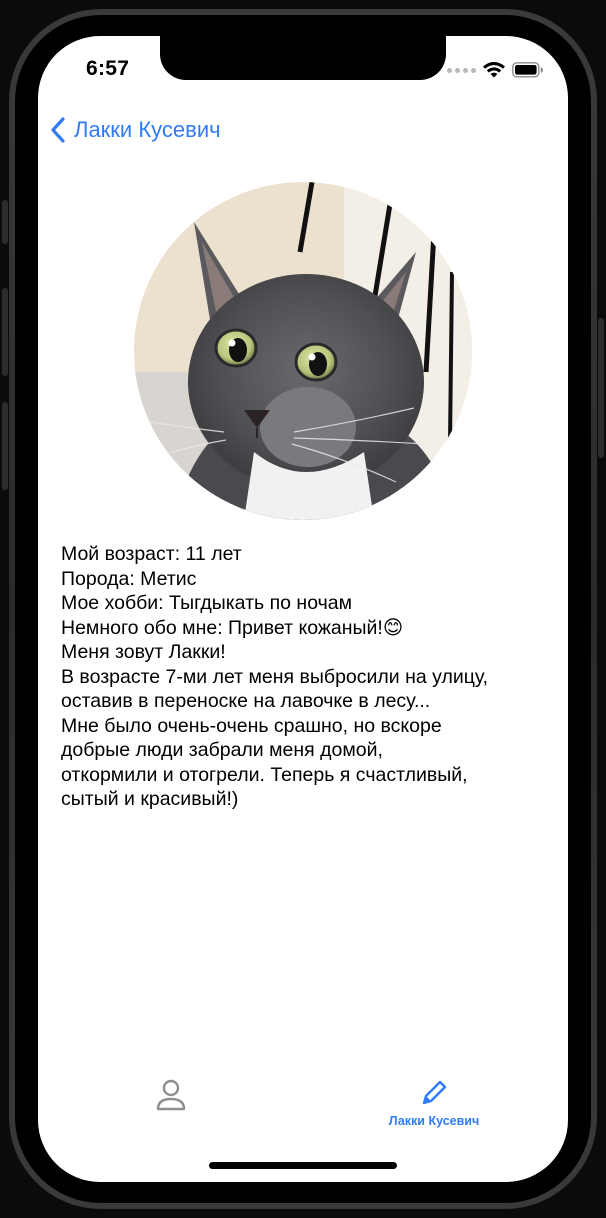 The image size is (606, 1218). I want to click on bio-line: Мне было очень-очень срашно, но вскоре, so click(251, 725).